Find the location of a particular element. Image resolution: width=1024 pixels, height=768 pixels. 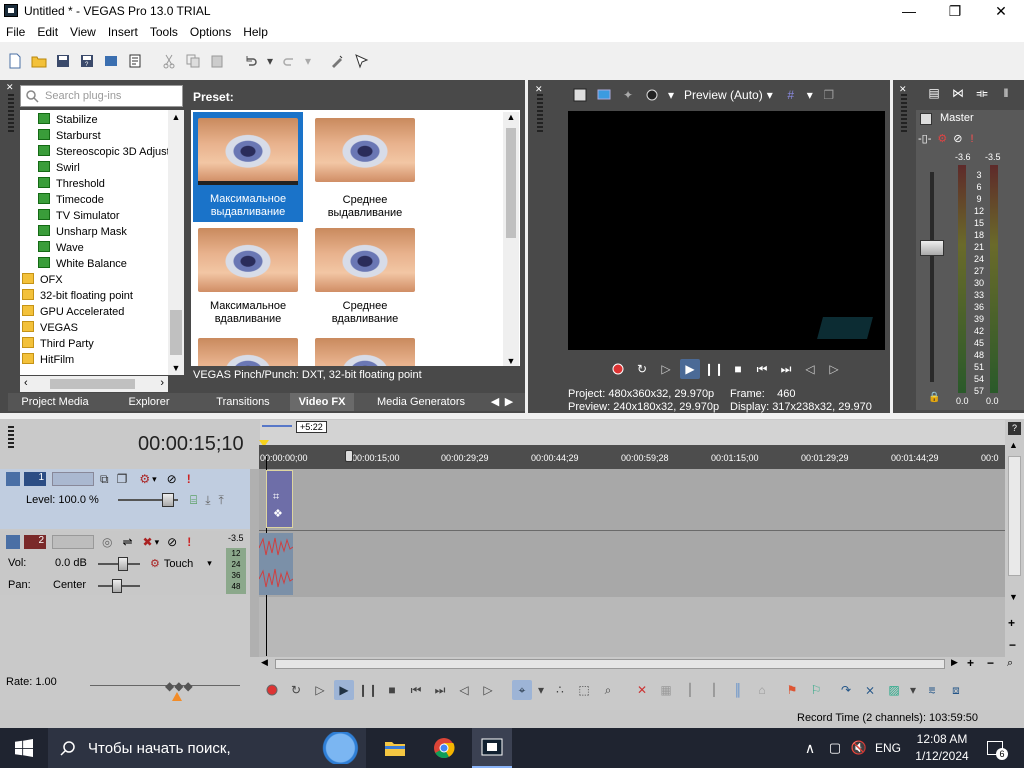

automation-mode: ⚙ Touch ▾ is located at coordinates (181, 564).